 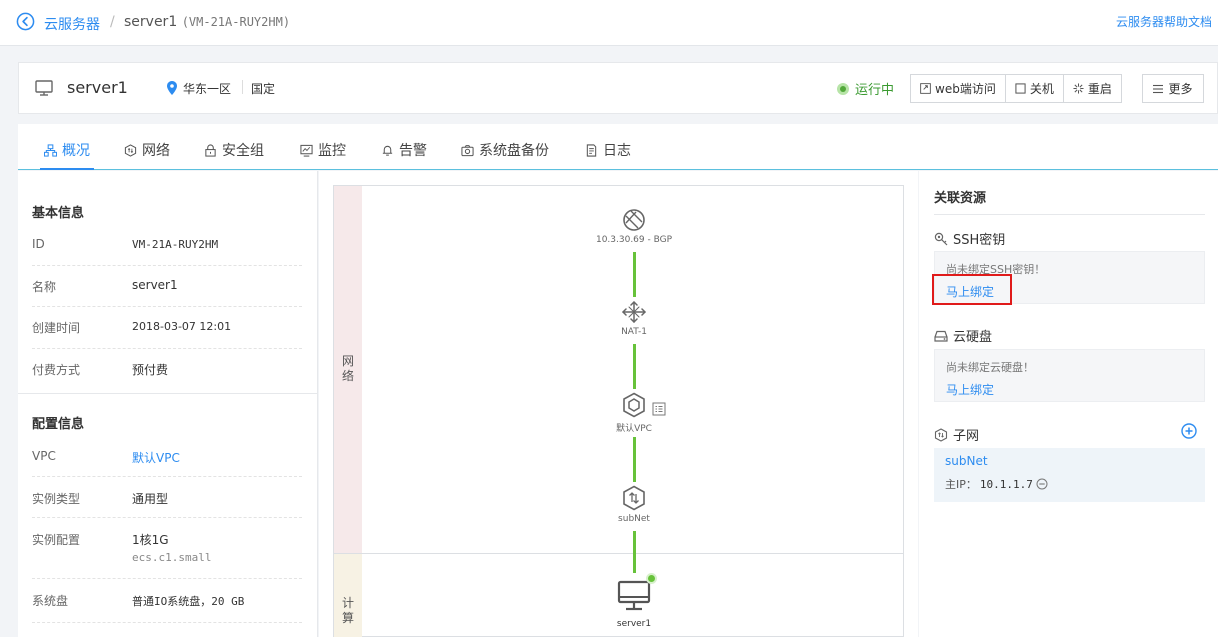 What do you see at coordinates (347, 368) in the screenshot?
I see `network-band-label: 网络` at bounding box center [347, 368].